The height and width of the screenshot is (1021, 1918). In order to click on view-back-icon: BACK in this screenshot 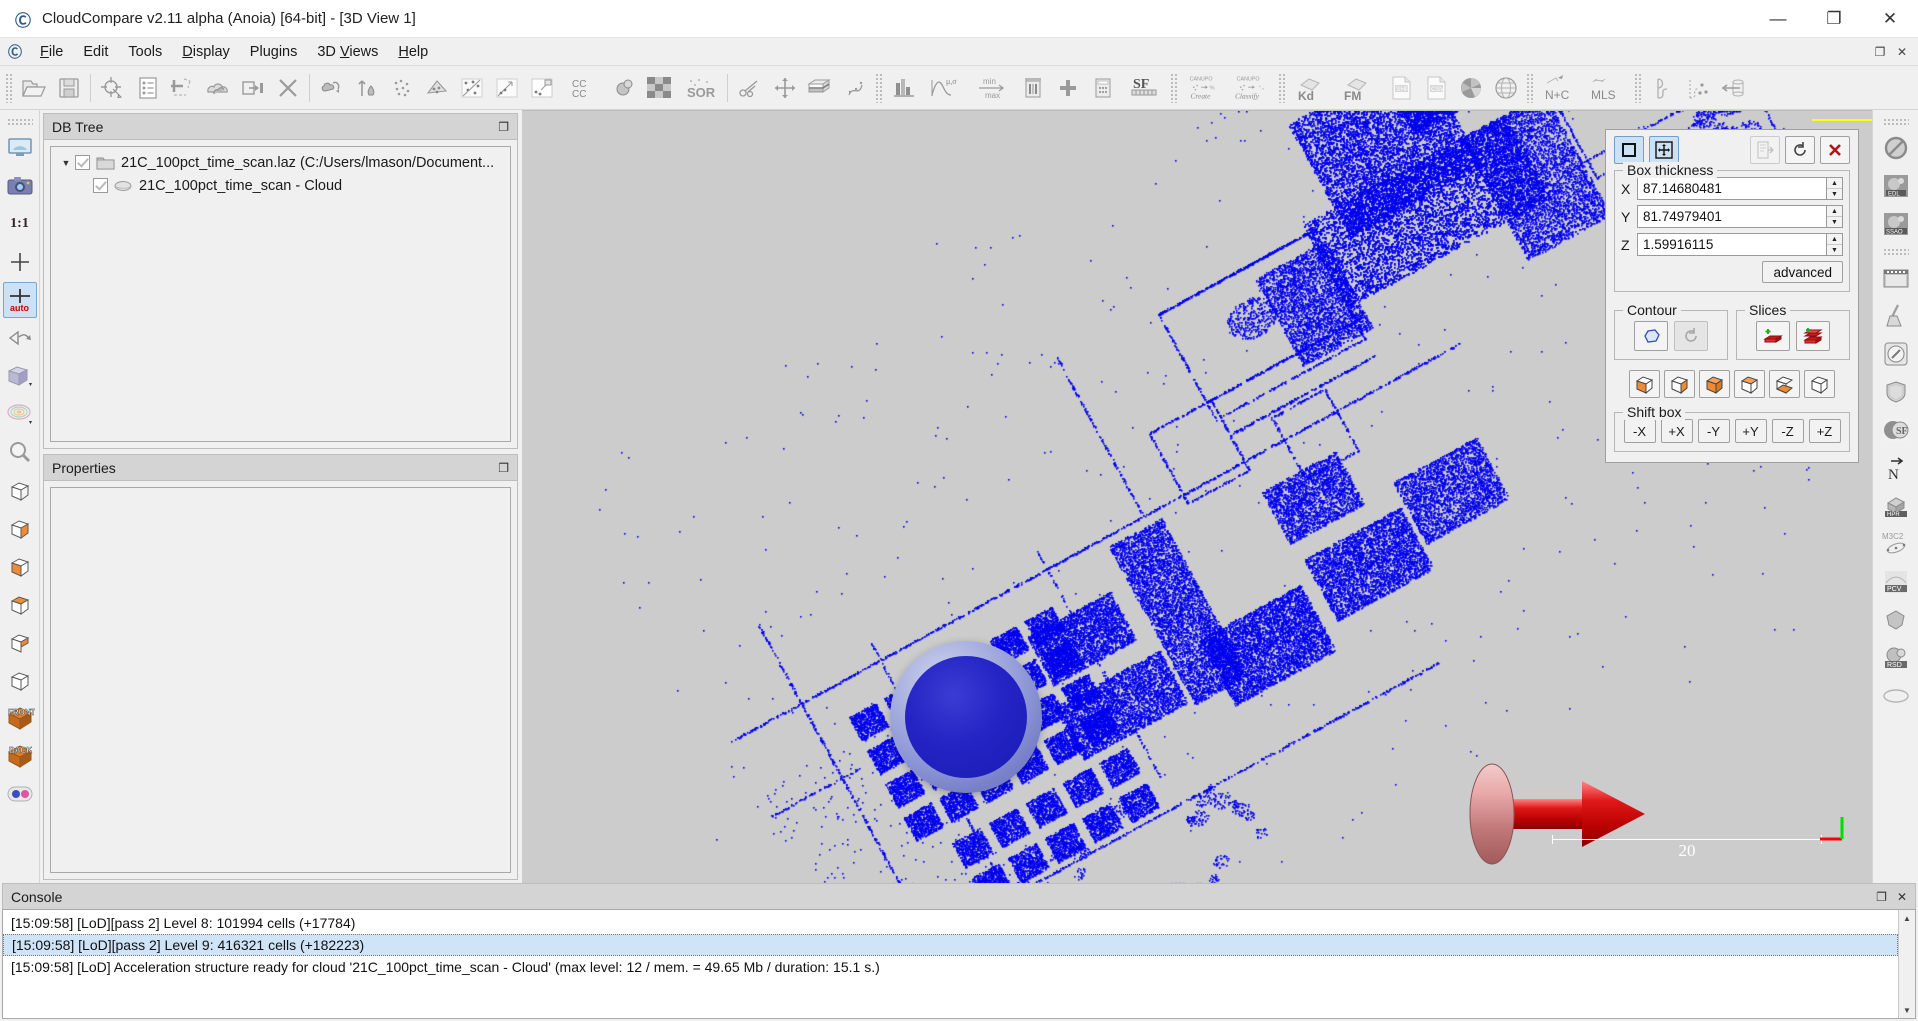, I will do `click(20, 756)`.